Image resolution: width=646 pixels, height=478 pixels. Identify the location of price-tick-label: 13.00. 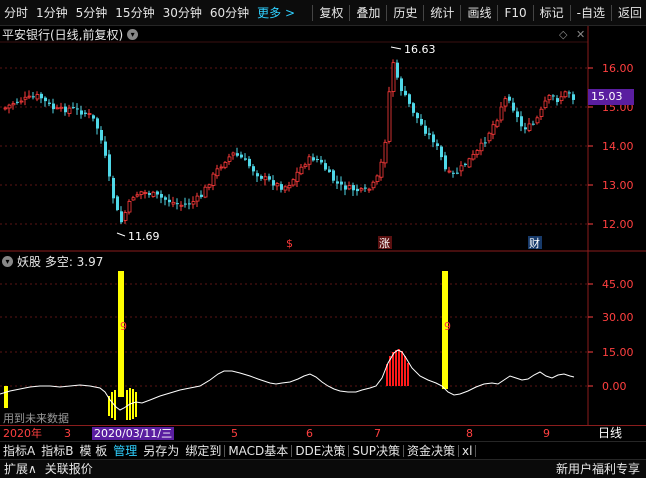
(618, 185).